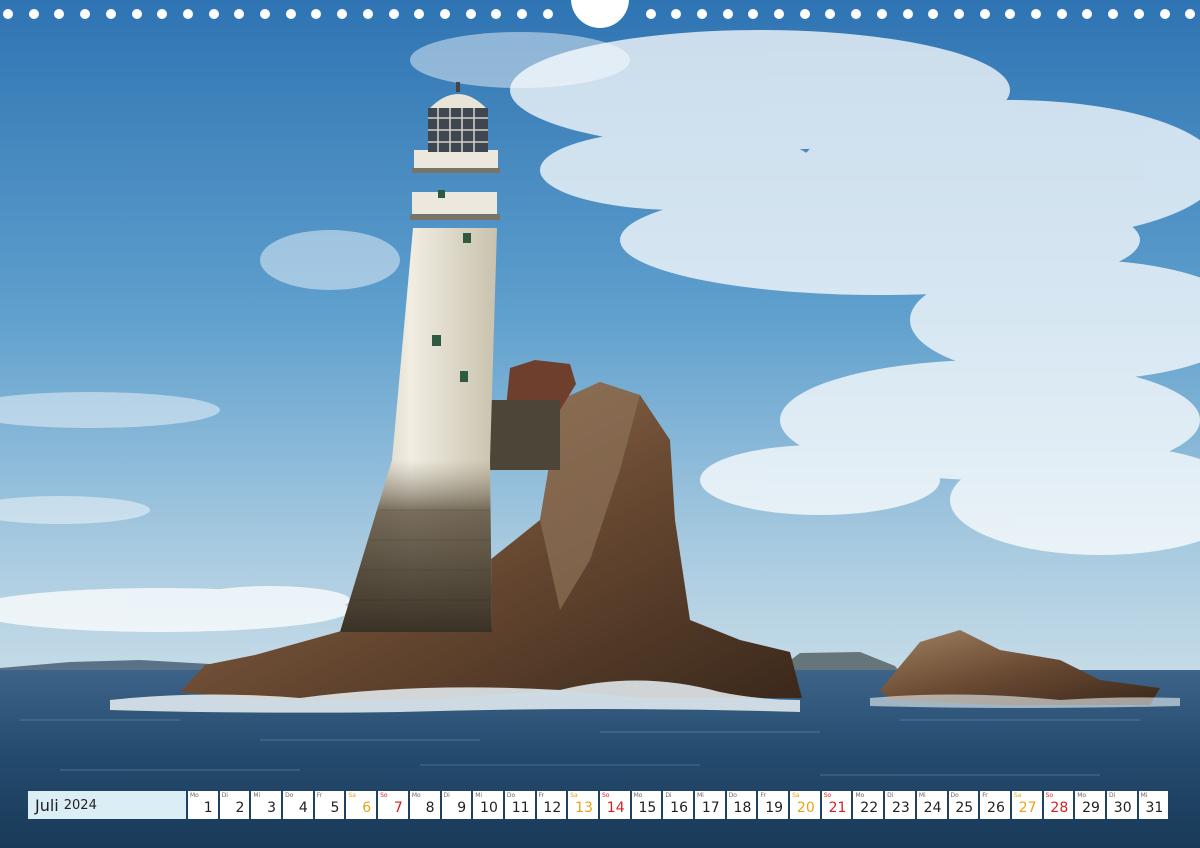 Image resolution: width=1200 pixels, height=848 pixels. I want to click on day-number: 9, so click(462, 808).